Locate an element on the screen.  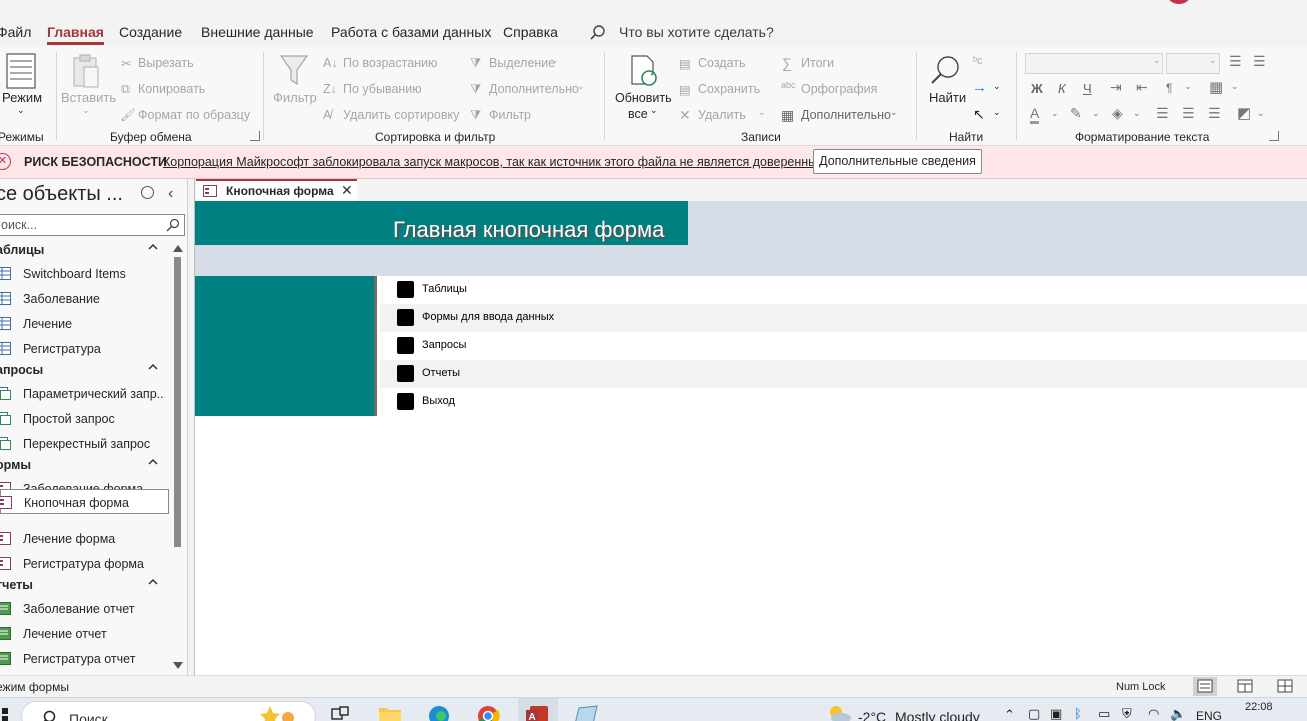
align-center-icon: ☰ is located at coordinates (1188, 113).